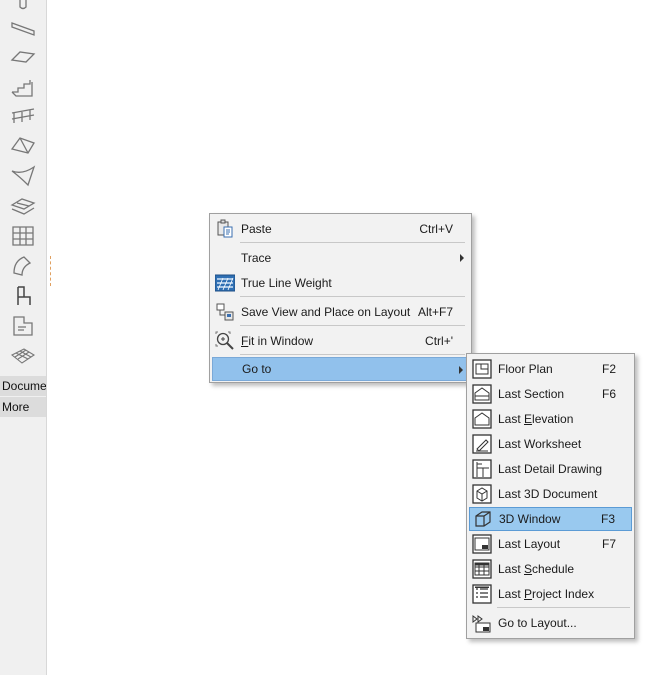 The image size is (670, 675). Describe the element at coordinates (528, 419) in the screenshot. I see `last-elevation-mnemonic: E` at that location.